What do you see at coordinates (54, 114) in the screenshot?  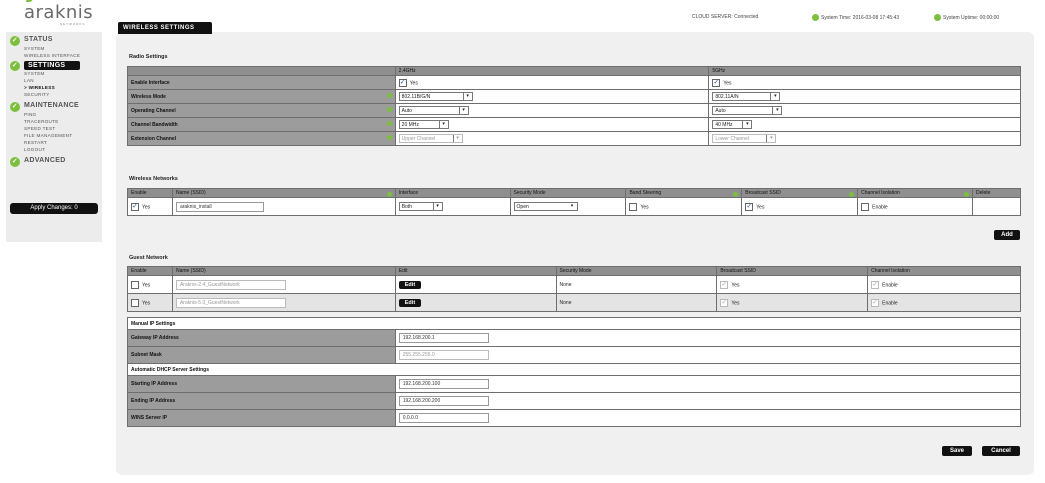 I see `nav-ping: PING` at bounding box center [54, 114].